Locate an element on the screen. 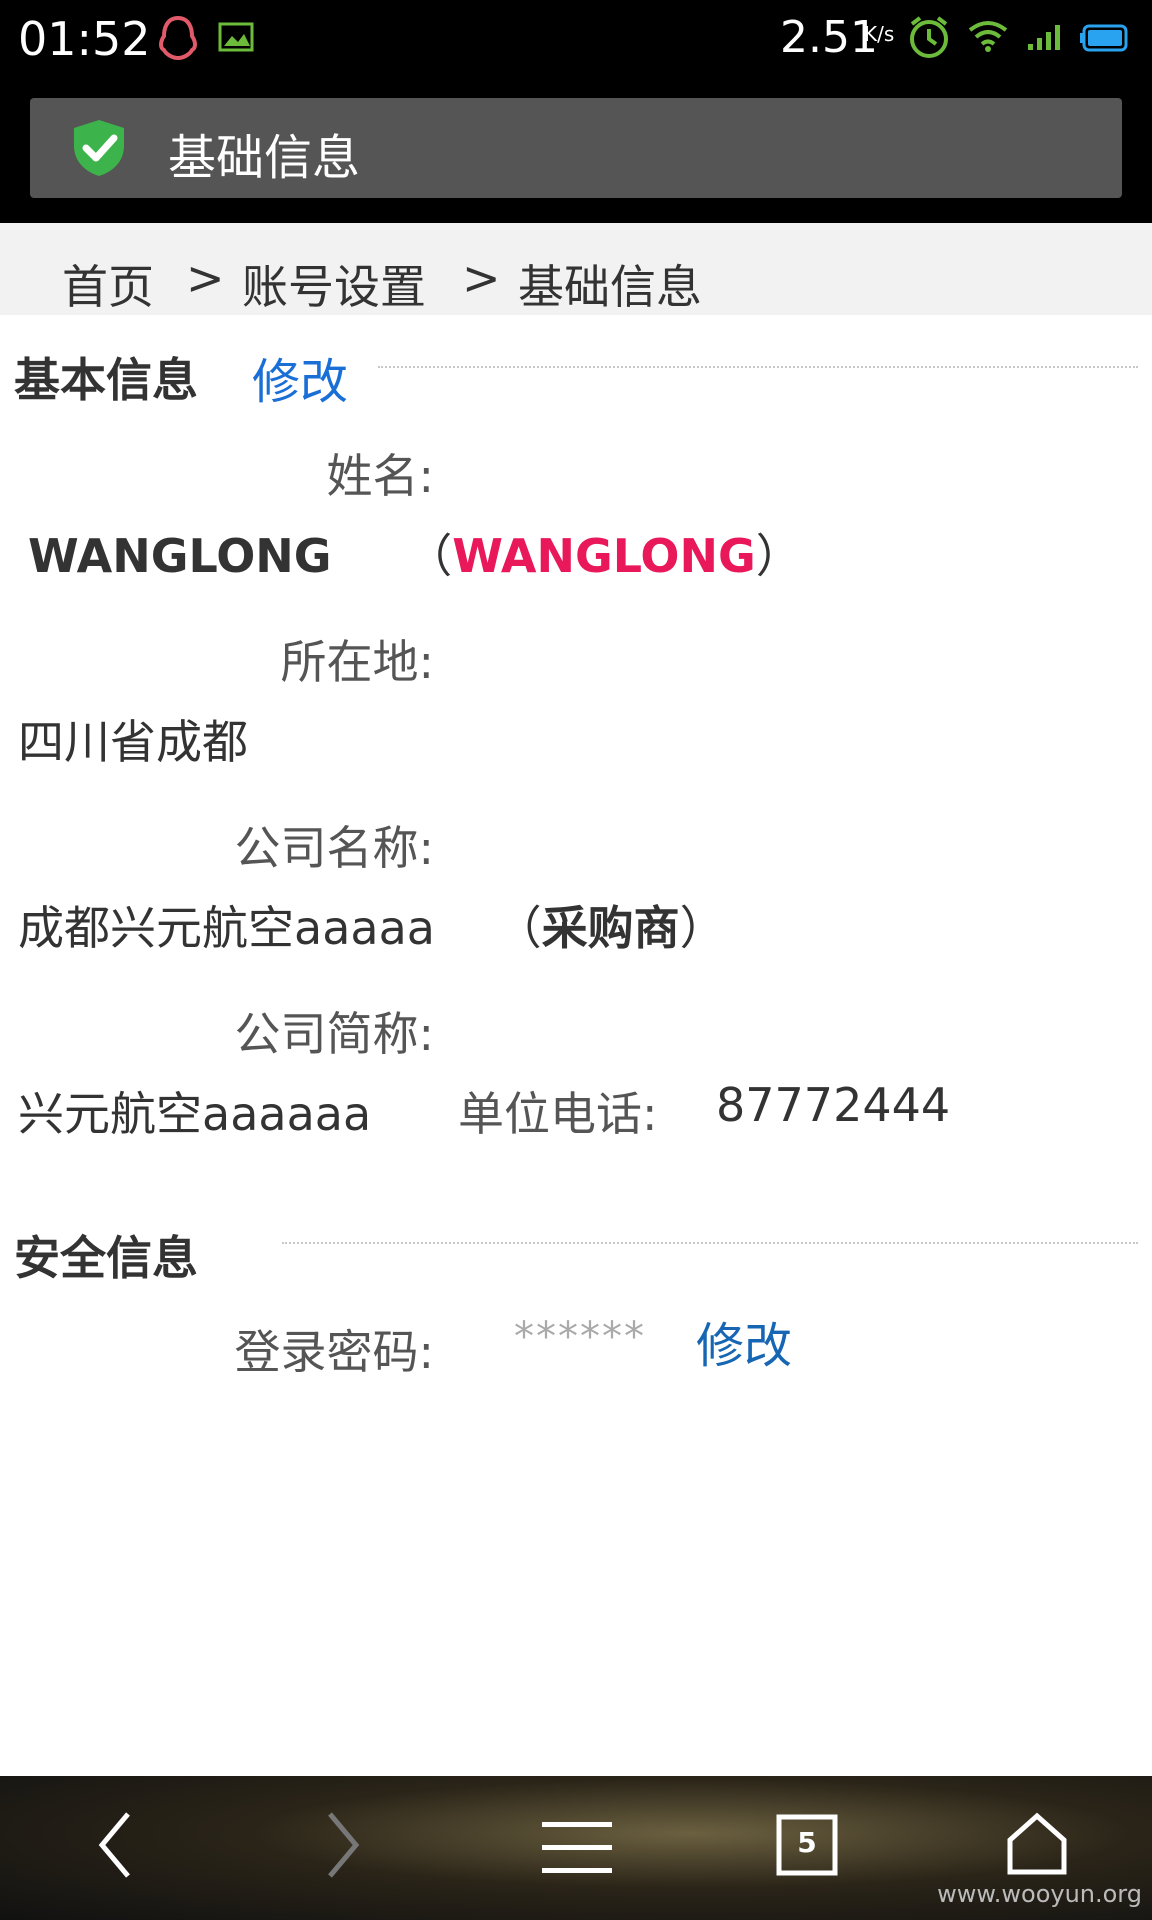 The image size is (1152, 1920). password-label: 登录密码: is located at coordinates (334, 1352).